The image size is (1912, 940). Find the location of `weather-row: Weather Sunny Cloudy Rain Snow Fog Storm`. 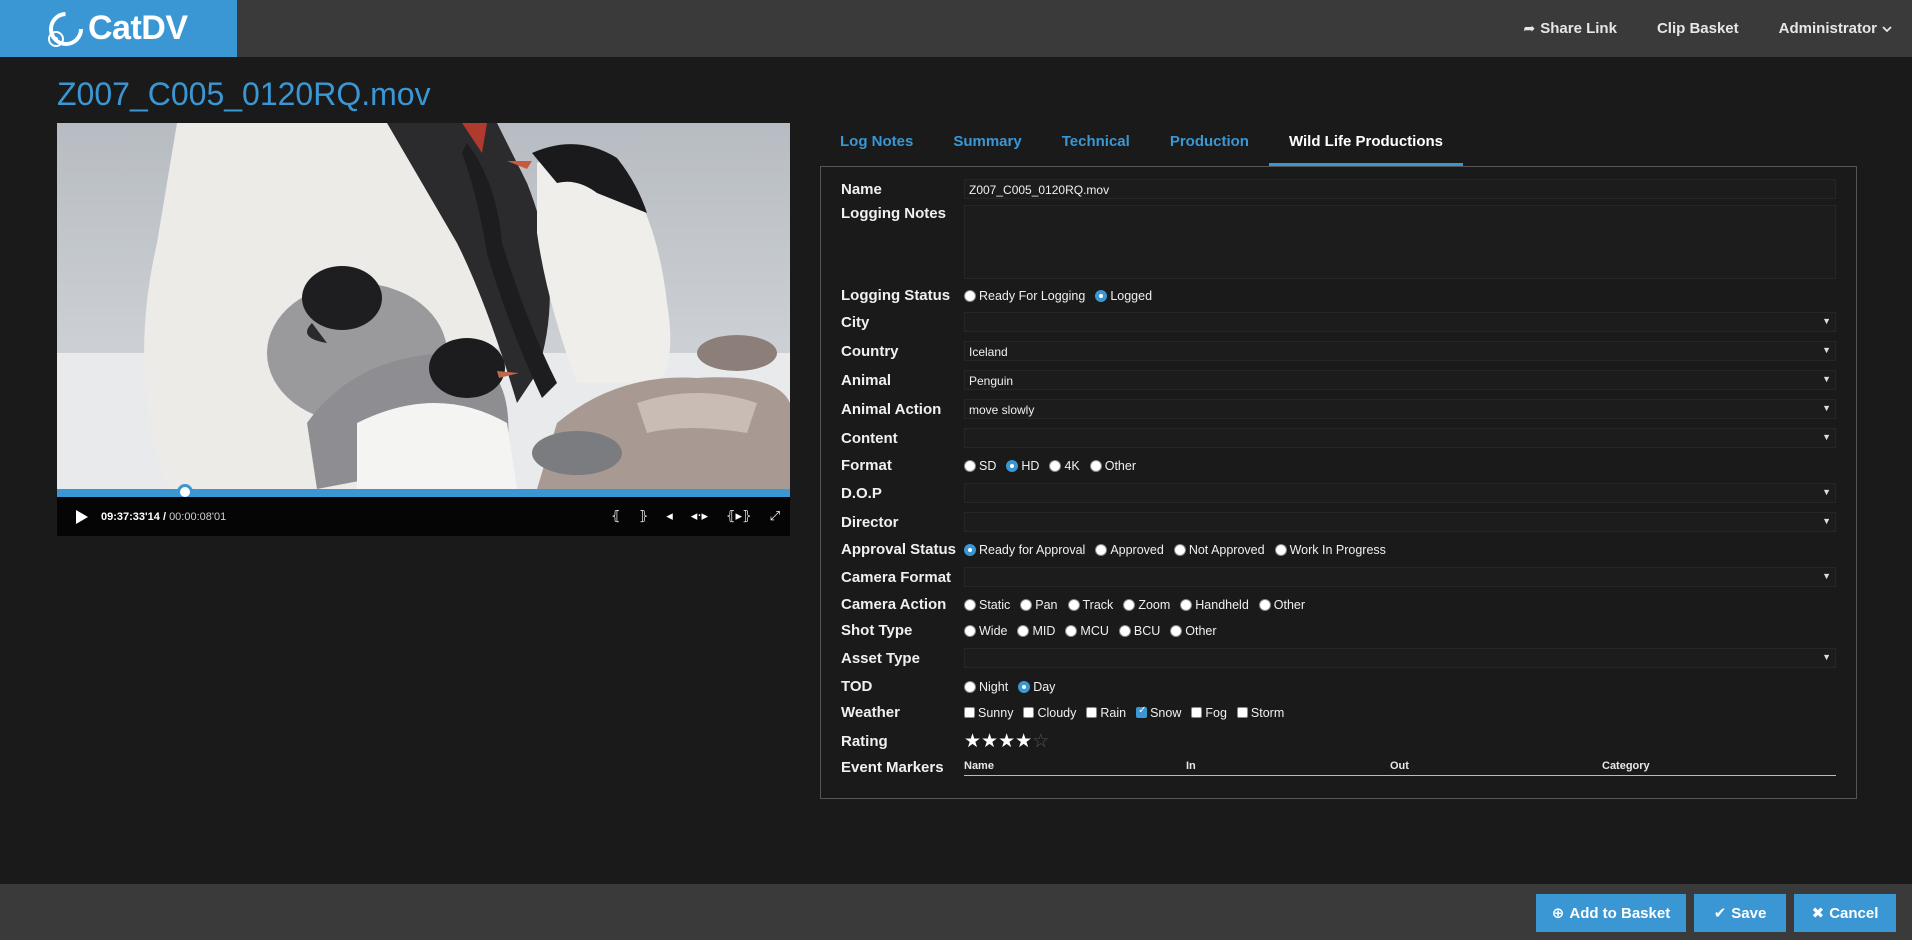

weather-row: Weather Sunny Cloudy Rain Snow Fog Storm is located at coordinates (1338, 712).